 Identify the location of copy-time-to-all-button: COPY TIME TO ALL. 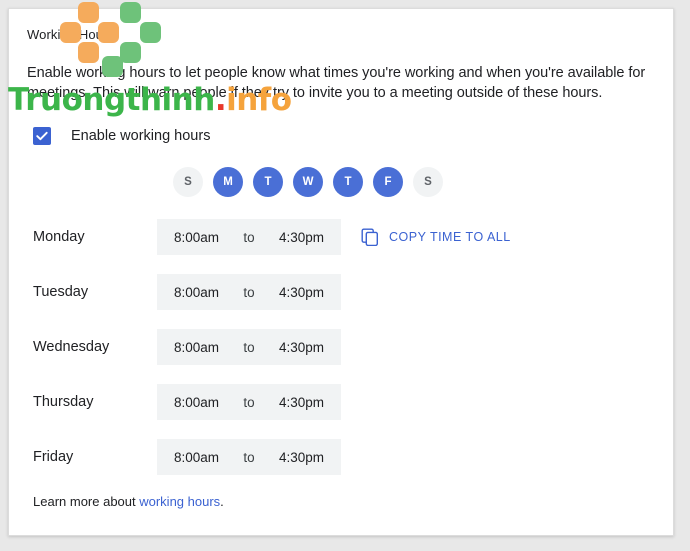
(436, 237).